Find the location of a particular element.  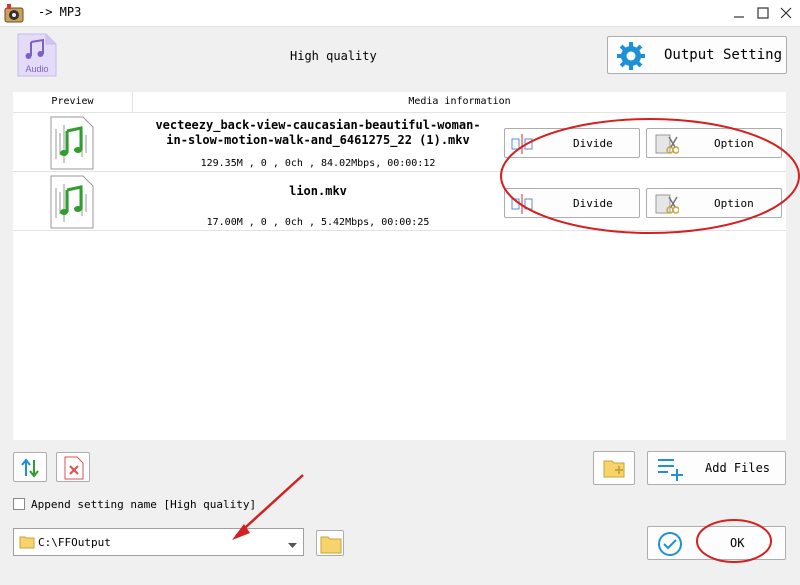

column-header-media-info: Media information is located at coordinates (459, 102).